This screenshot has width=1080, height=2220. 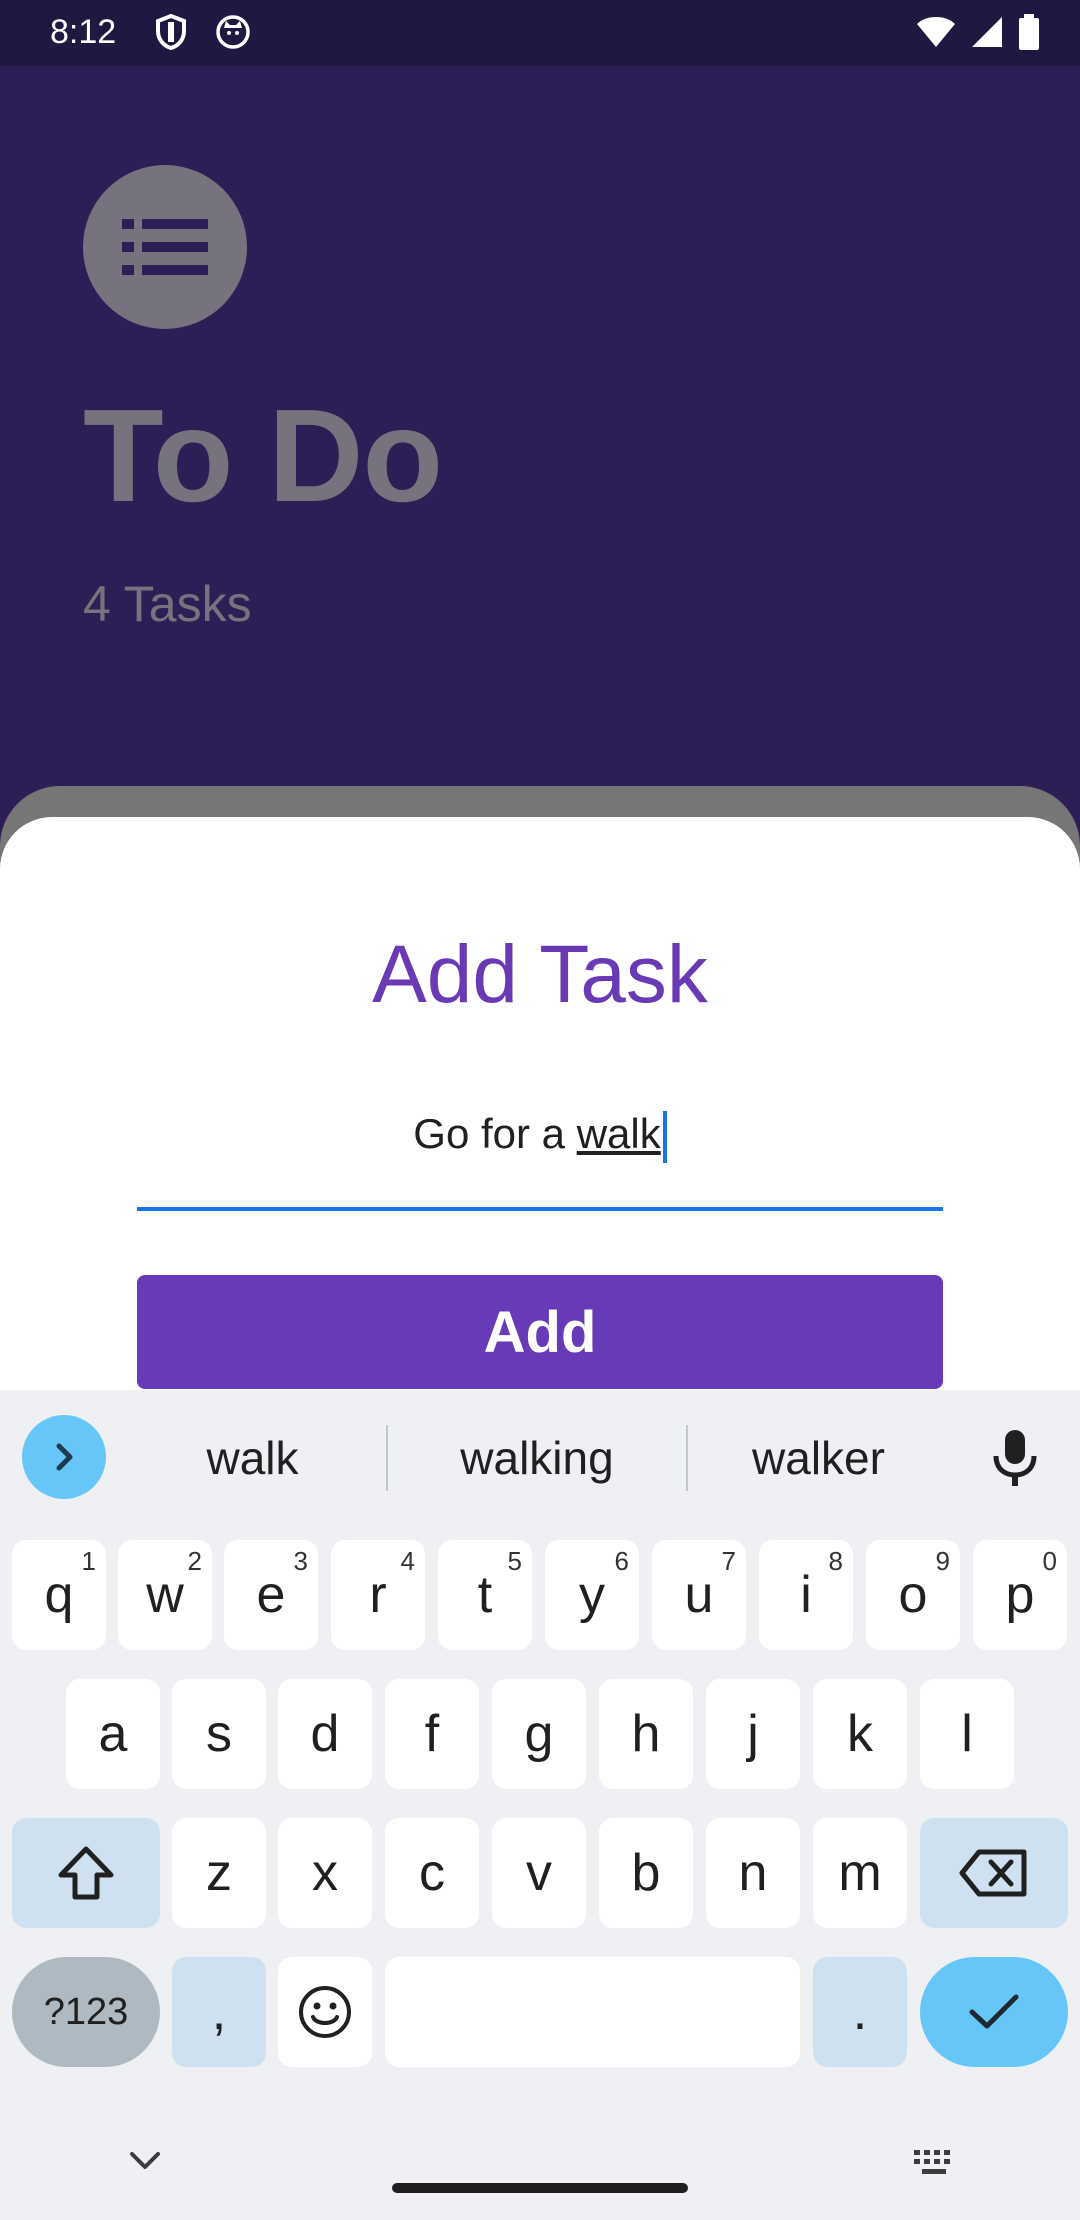 I want to click on shift-key, so click(x=86, y=1873).